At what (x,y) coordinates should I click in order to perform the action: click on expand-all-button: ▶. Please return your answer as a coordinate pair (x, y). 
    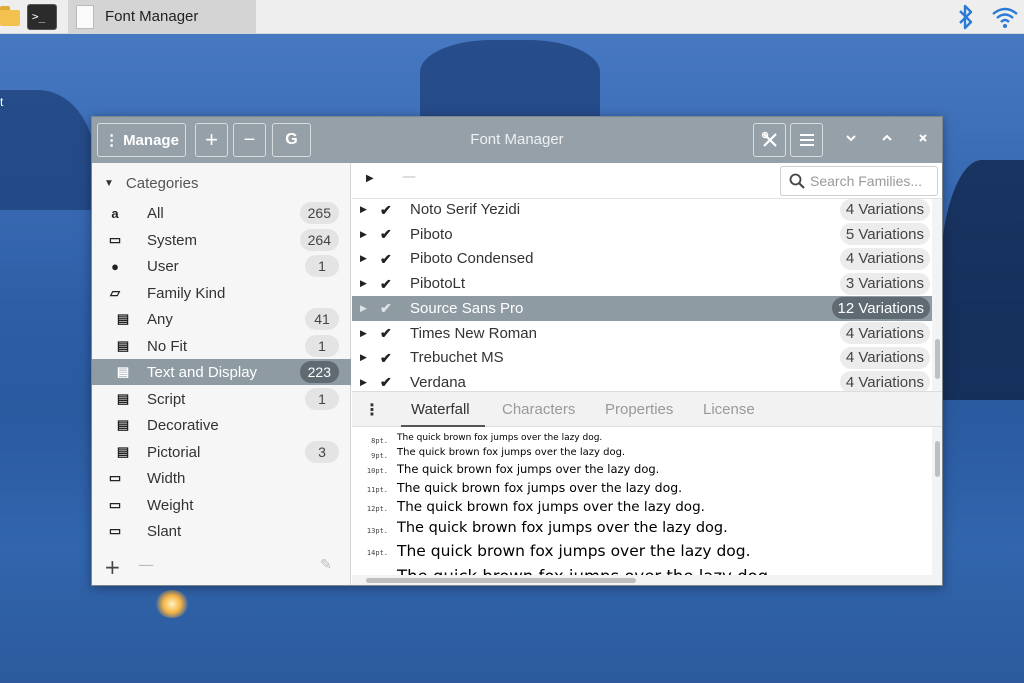
    Looking at the image, I should click on (370, 178).